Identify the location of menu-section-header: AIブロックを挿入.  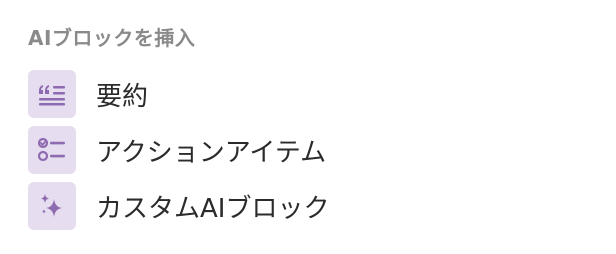
(112, 38).